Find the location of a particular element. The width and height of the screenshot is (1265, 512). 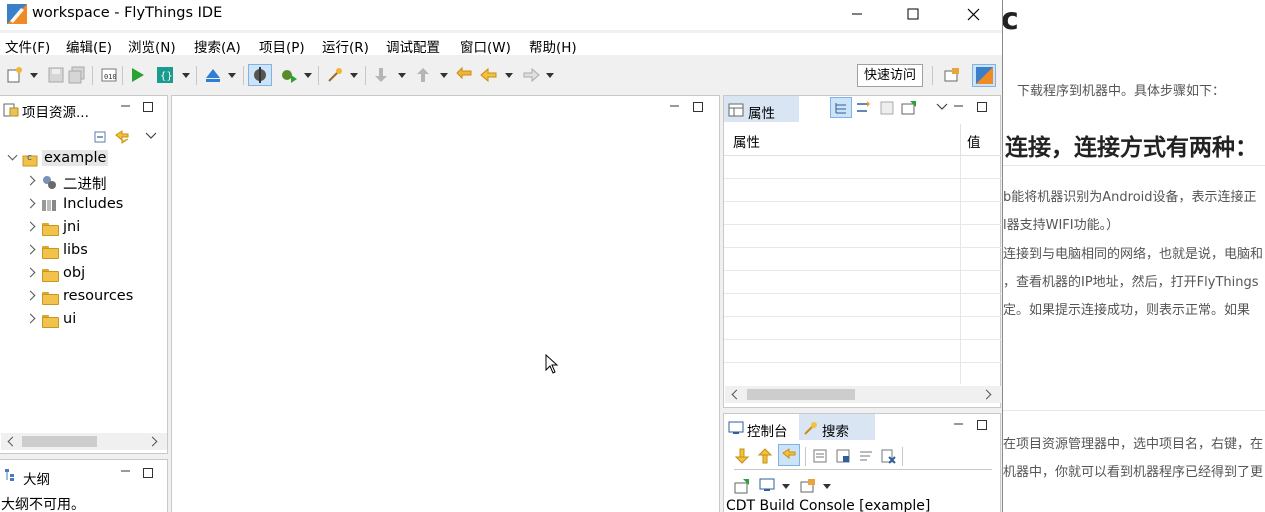

tree-item-includes: Includes is located at coordinates (83, 205).